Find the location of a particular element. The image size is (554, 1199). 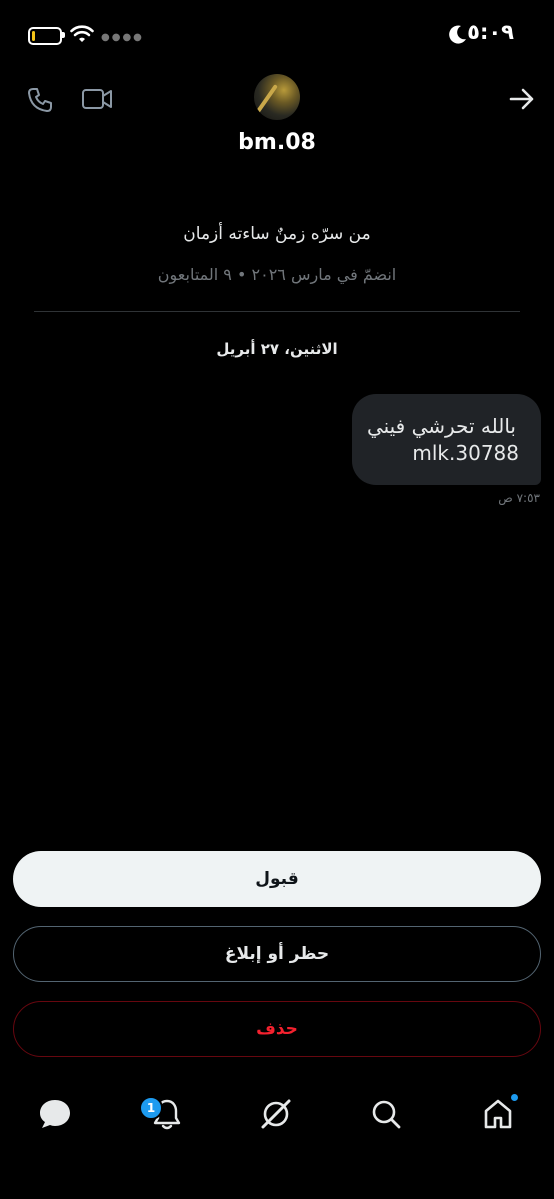

profile-meta: انضمّ في مارس ٢٠٢٦ • ٩ المتابعون is located at coordinates (277, 274).